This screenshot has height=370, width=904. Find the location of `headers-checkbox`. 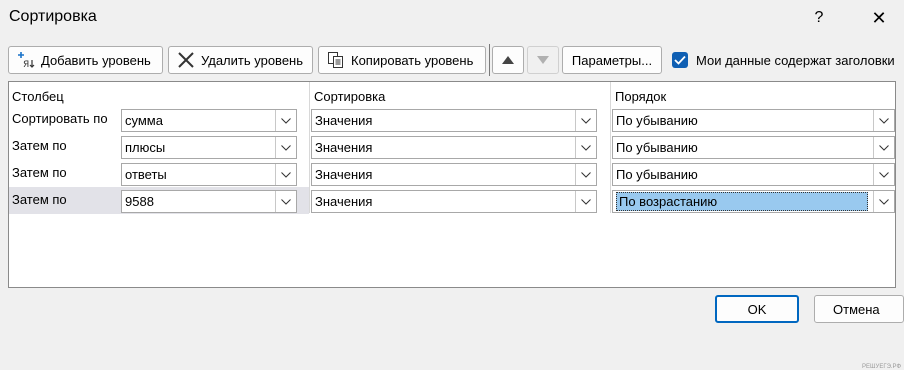

headers-checkbox is located at coordinates (680, 60).